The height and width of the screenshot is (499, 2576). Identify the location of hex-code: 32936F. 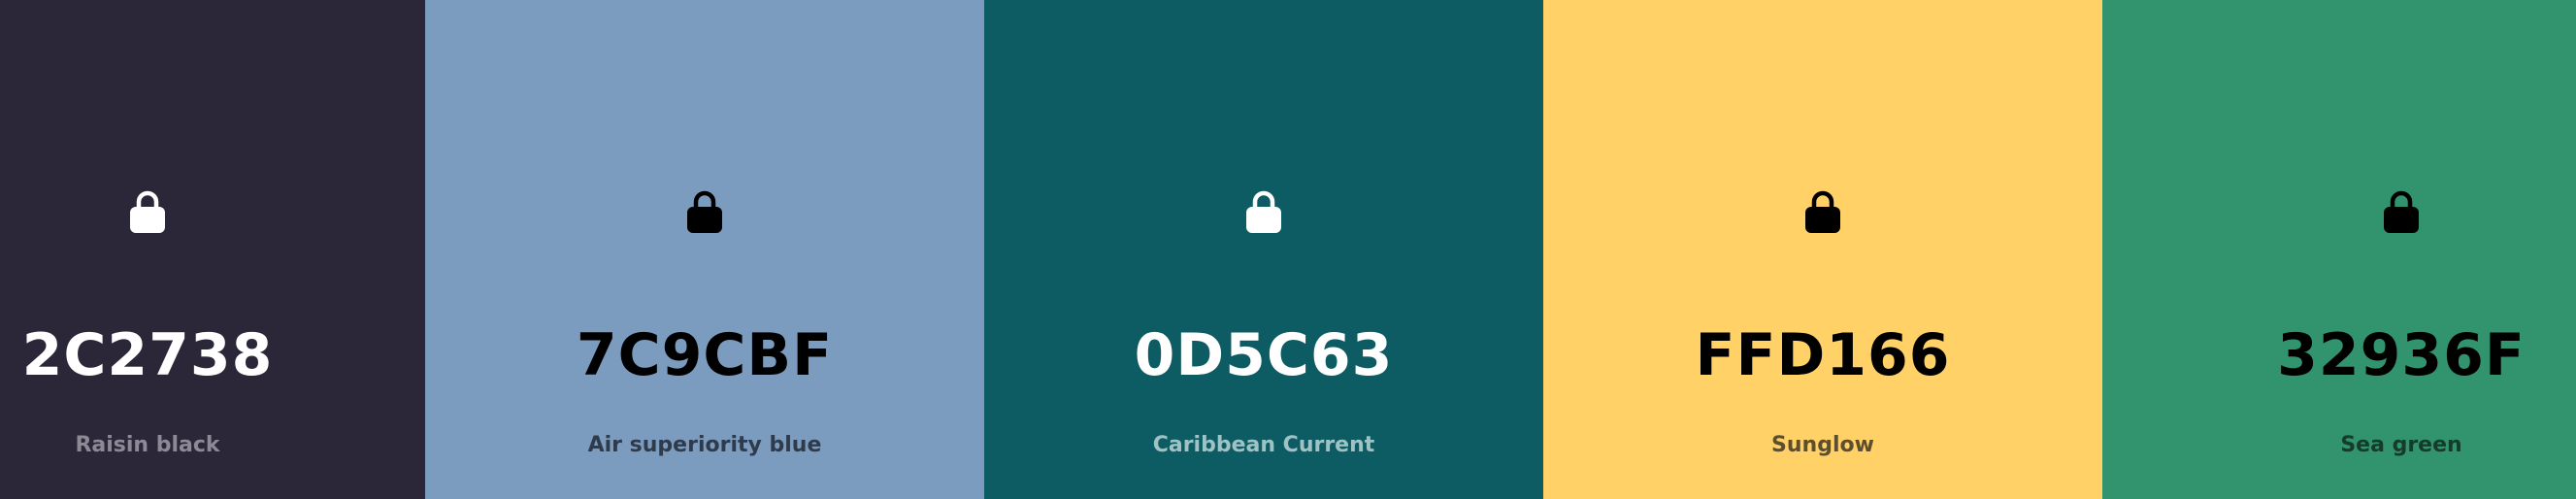
(2401, 355).